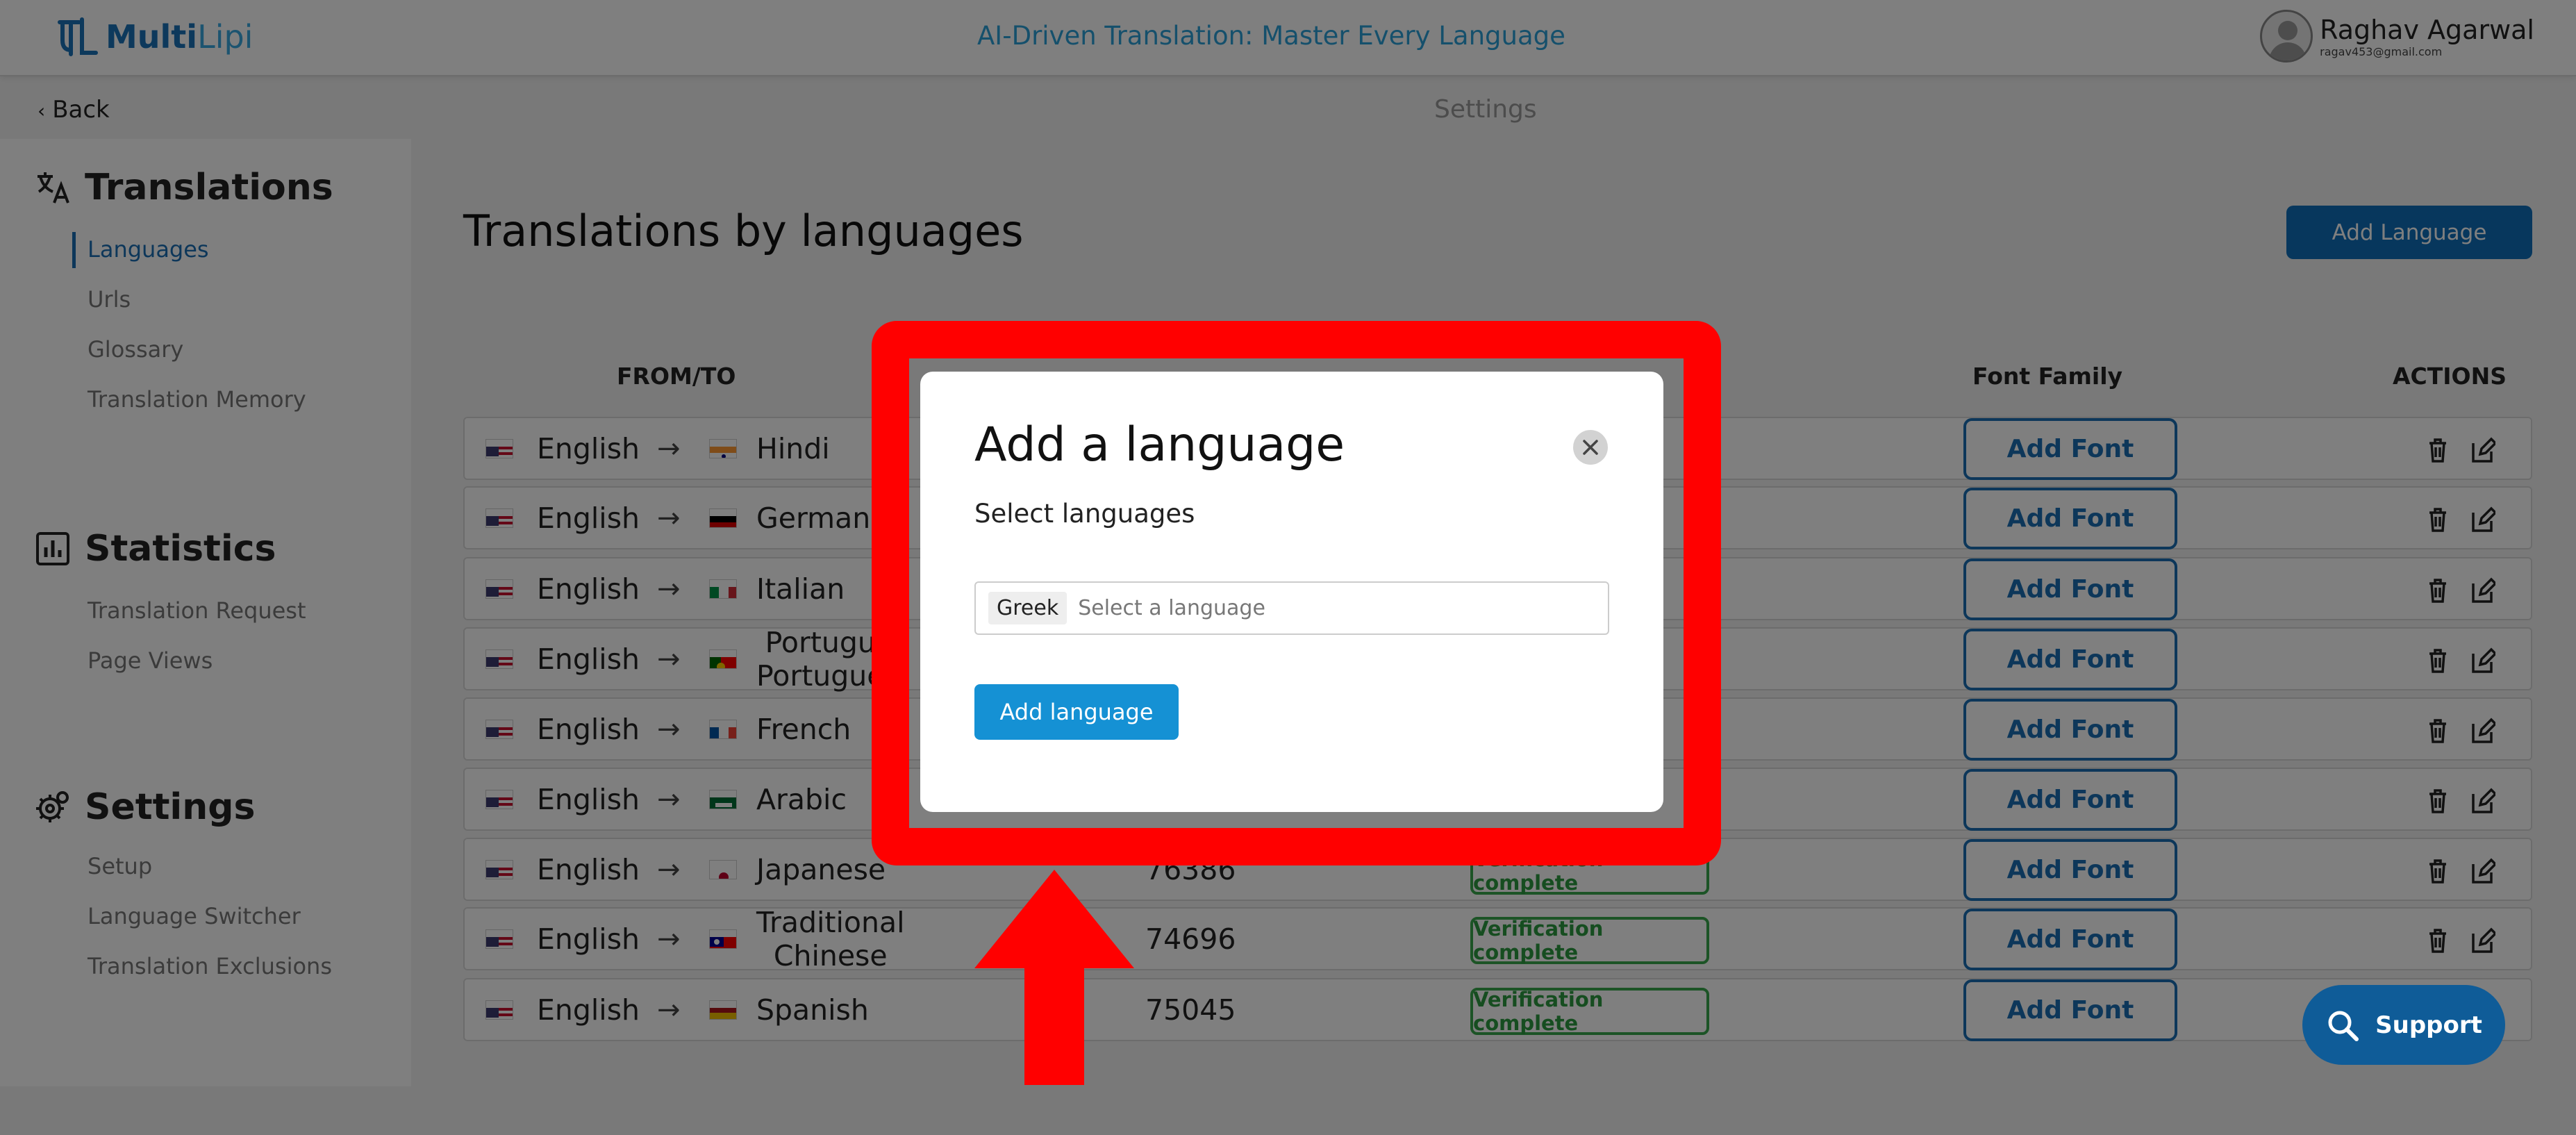  What do you see at coordinates (1054, 977) in the screenshot?
I see `arrow-up-annotation-icon` at bounding box center [1054, 977].